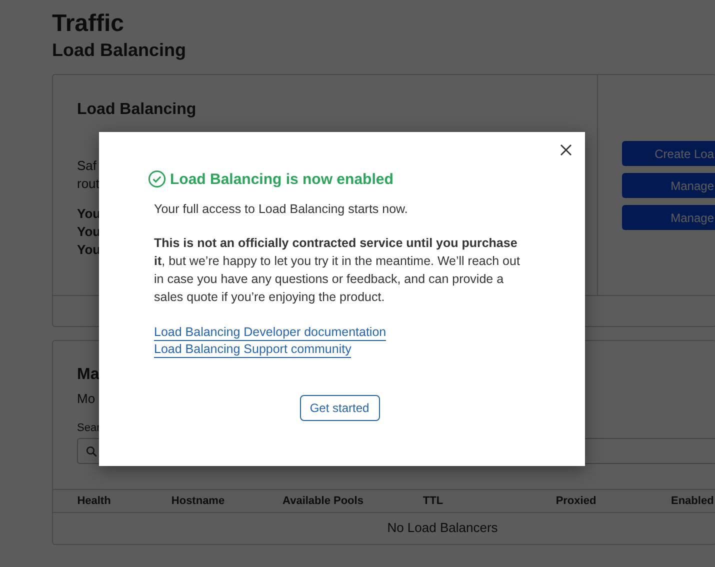 This screenshot has height=567, width=715. I want to click on close-button, so click(566, 150).